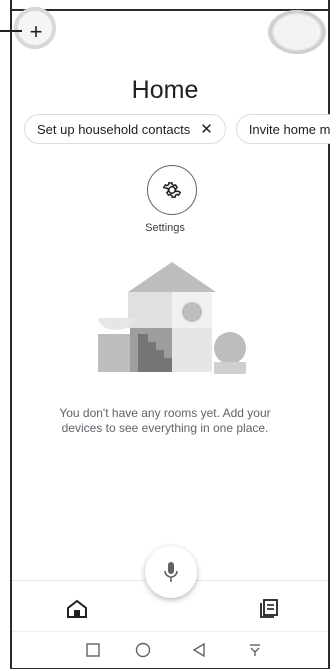  Describe the element at coordinates (170, 10) in the screenshot. I see `frame-top` at that location.